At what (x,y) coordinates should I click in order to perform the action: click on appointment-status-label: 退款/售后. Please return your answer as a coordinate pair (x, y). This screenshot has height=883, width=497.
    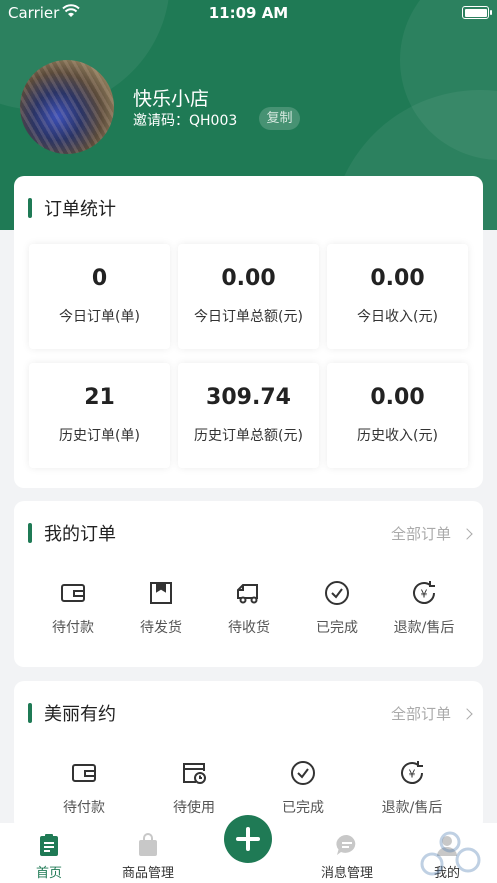
    Looking at the image, I should click on (412, 808).